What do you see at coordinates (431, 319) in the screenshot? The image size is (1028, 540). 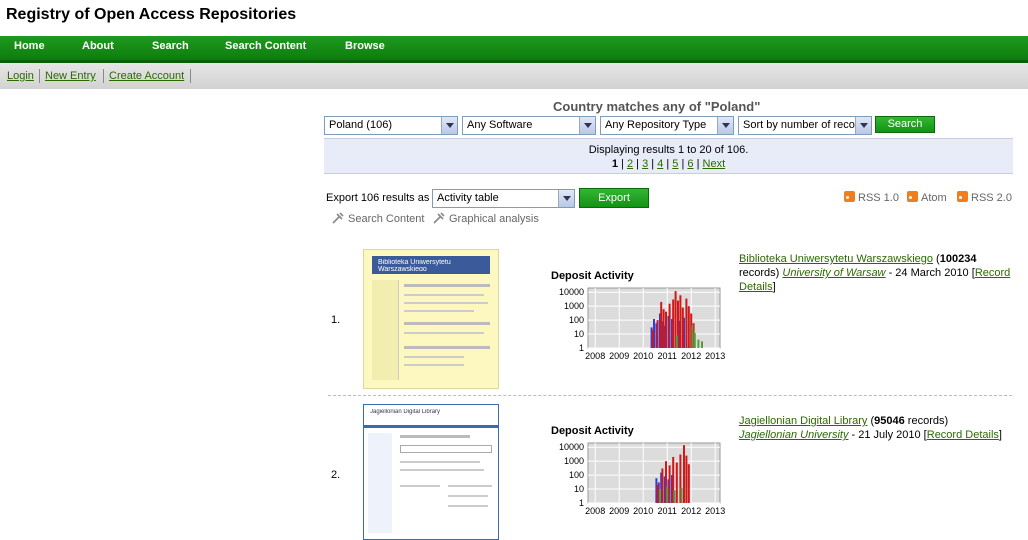 I see `repository-screenshot: Biblioteka Uniwersytetu Warszawskiego` at bounding box center [431, 319].